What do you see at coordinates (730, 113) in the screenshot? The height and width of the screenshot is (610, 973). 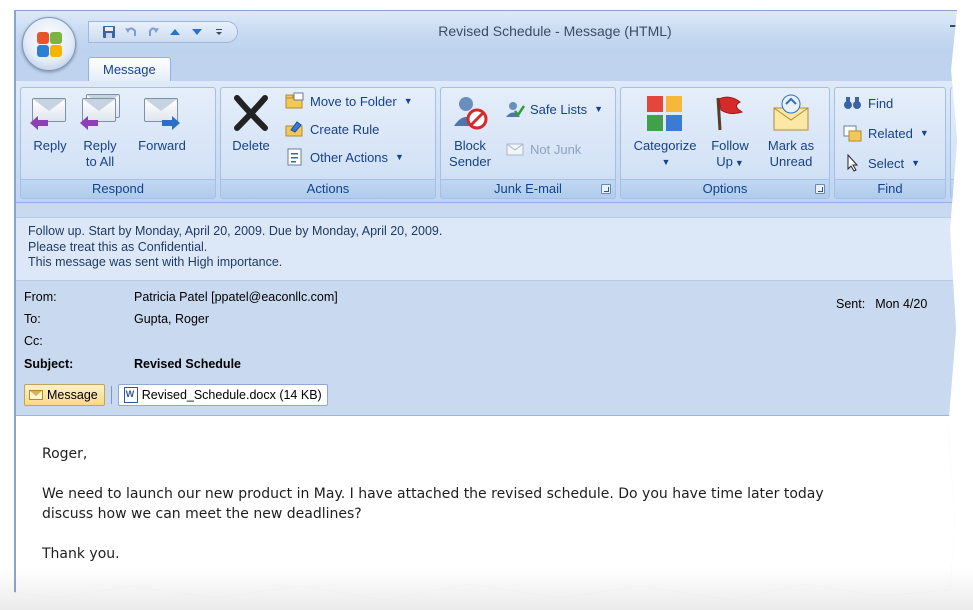 I see `red-flag-icon` at bounding box center [730, 113].